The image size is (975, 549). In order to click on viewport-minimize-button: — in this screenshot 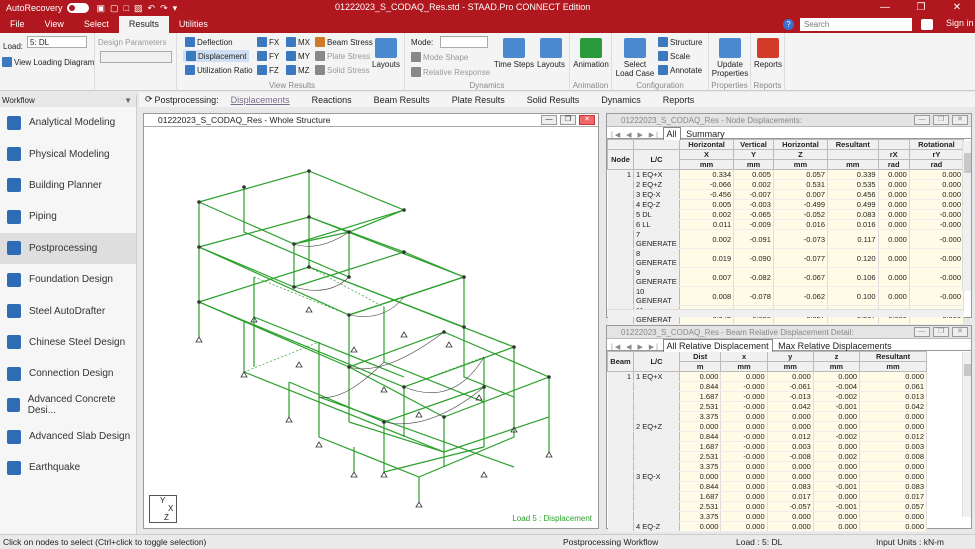, I will do `click(549, 120)`.